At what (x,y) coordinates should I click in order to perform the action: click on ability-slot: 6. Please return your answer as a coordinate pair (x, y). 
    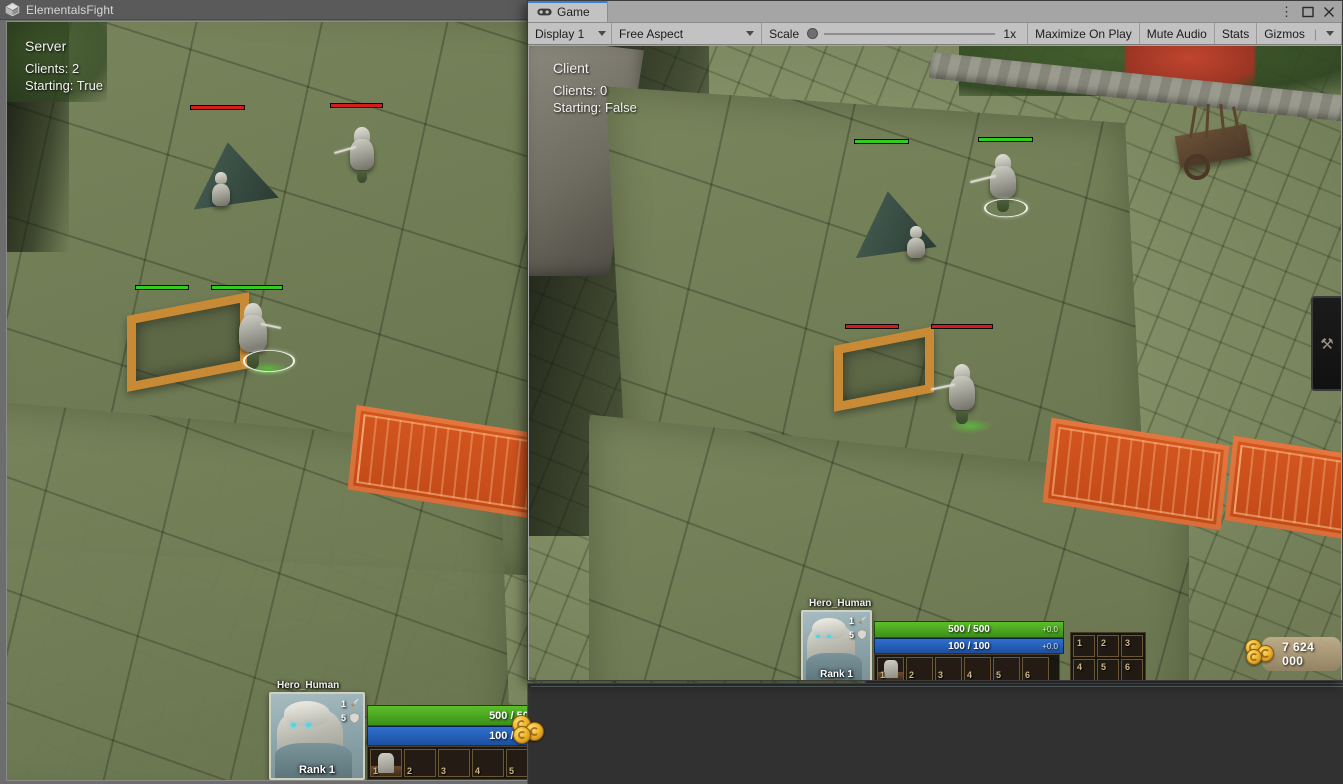
    Looking at the image, I should click on (1035, 668).